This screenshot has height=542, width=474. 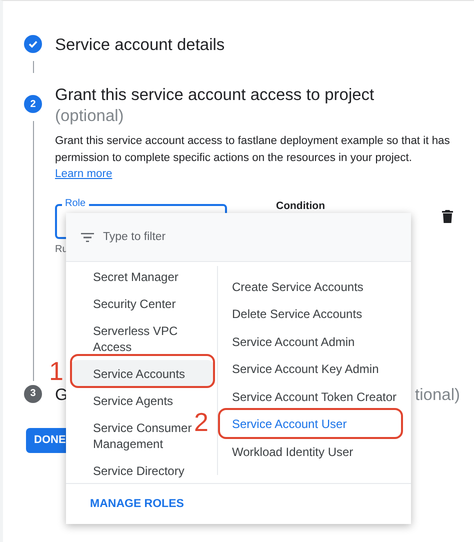 What do you see at coordinates (33, 393) in the screenshot?
I see `step-number: 3` at bounding box center [33, 393].